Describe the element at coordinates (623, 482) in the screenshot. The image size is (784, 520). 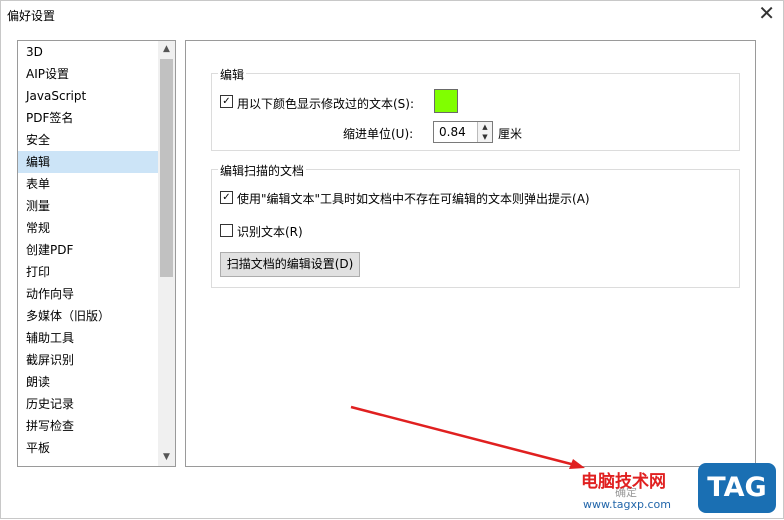
I see `watermark-site: 电脑技术网` at that location.